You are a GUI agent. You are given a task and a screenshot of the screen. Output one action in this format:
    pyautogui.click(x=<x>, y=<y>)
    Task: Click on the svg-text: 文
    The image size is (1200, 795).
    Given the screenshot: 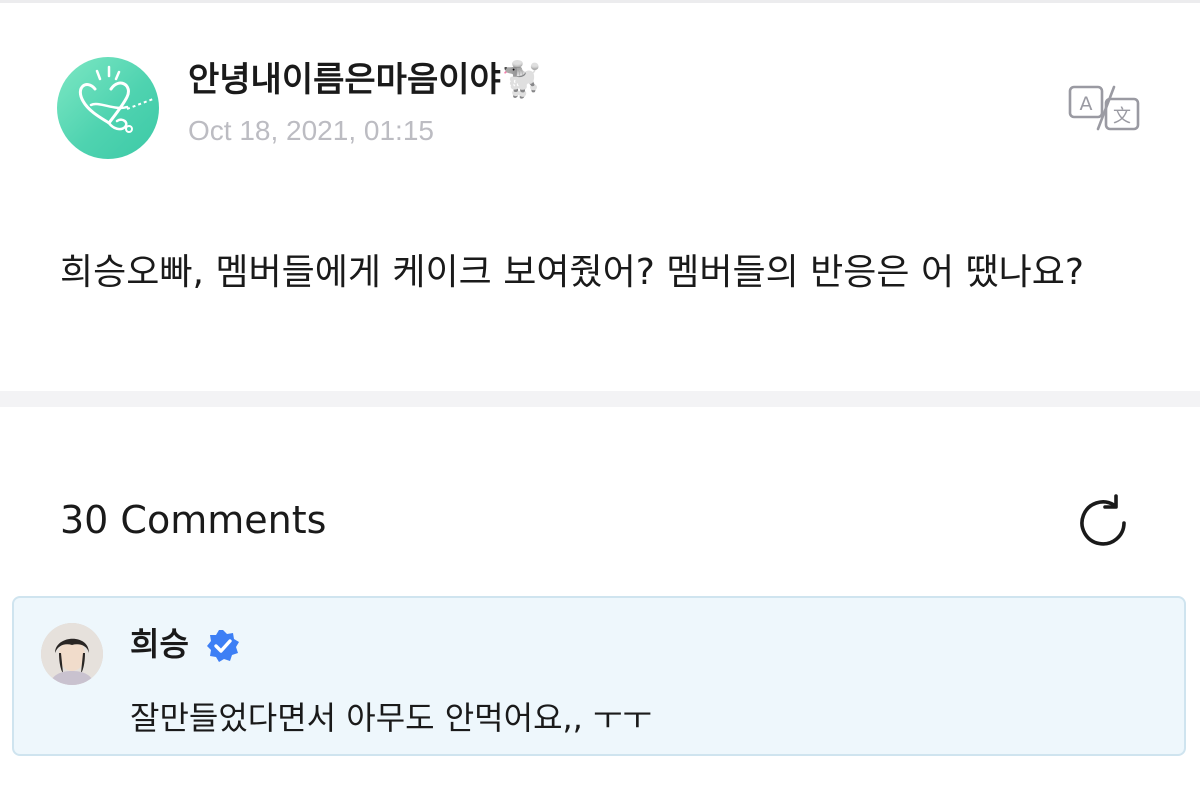 What is the action you would take?
    pyautogui.click(x=1122, y=116)
    